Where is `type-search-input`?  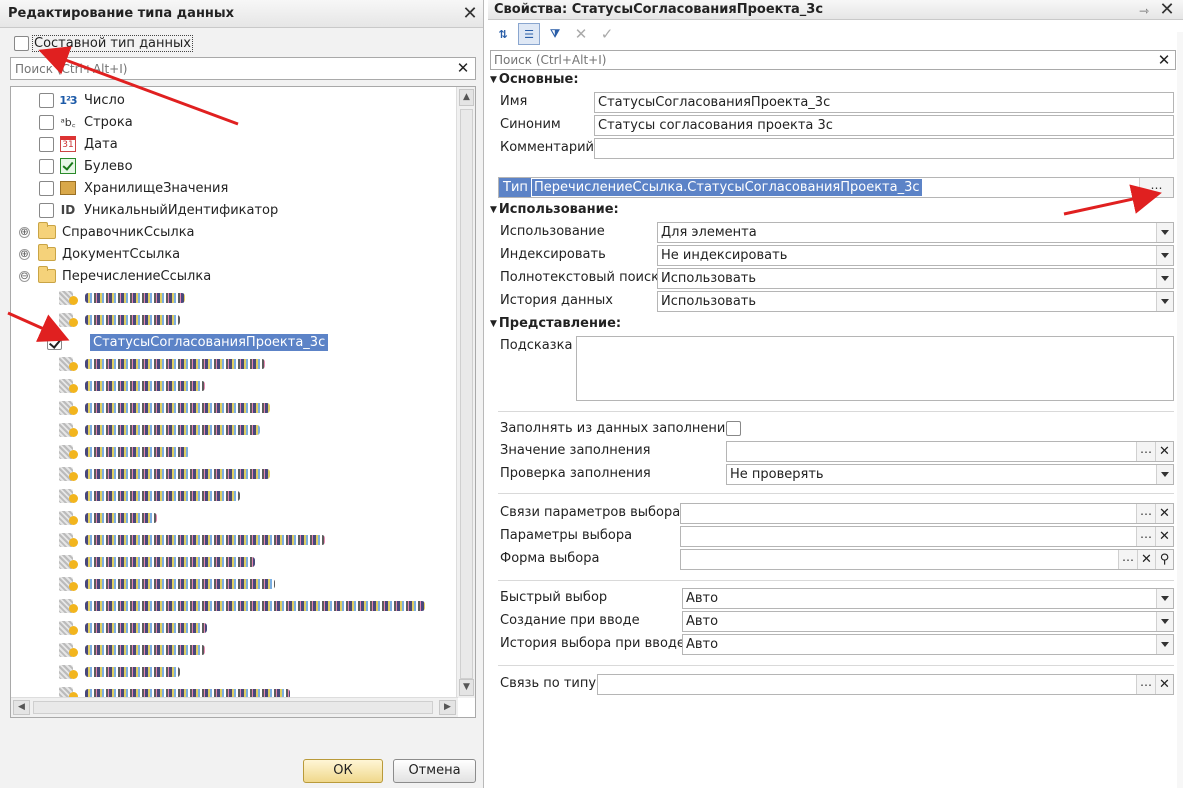
type-search-input is located at coordinates (226, 68).